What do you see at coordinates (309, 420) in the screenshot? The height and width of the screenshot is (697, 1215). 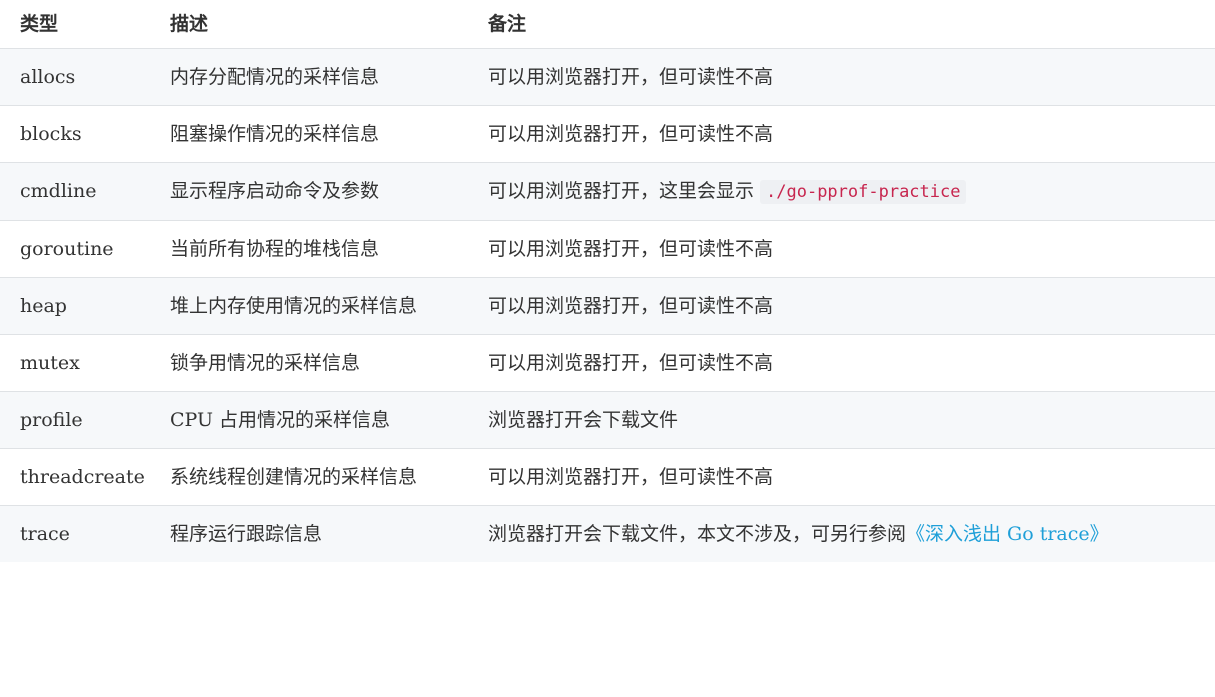 I see `cell-description: CPU 占用情况的采样信息` at bounding box center [309, 420].